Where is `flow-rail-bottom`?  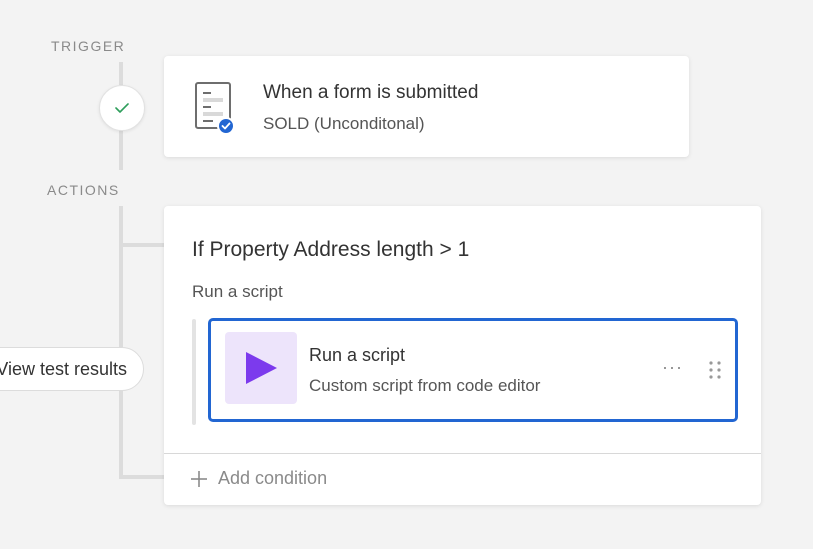 flow-rail-bottom is located at coordinates (121, 435).